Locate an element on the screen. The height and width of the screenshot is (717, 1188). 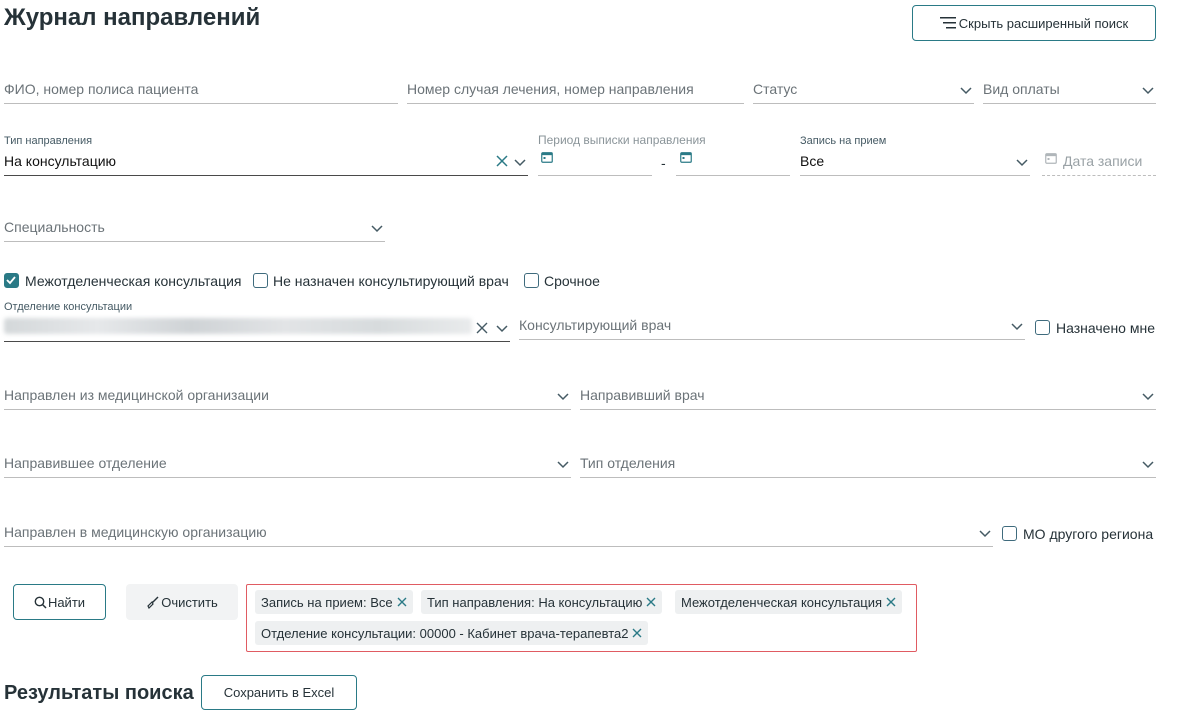
referral-type-select: На консультацию is located at coordinates (266, 162).